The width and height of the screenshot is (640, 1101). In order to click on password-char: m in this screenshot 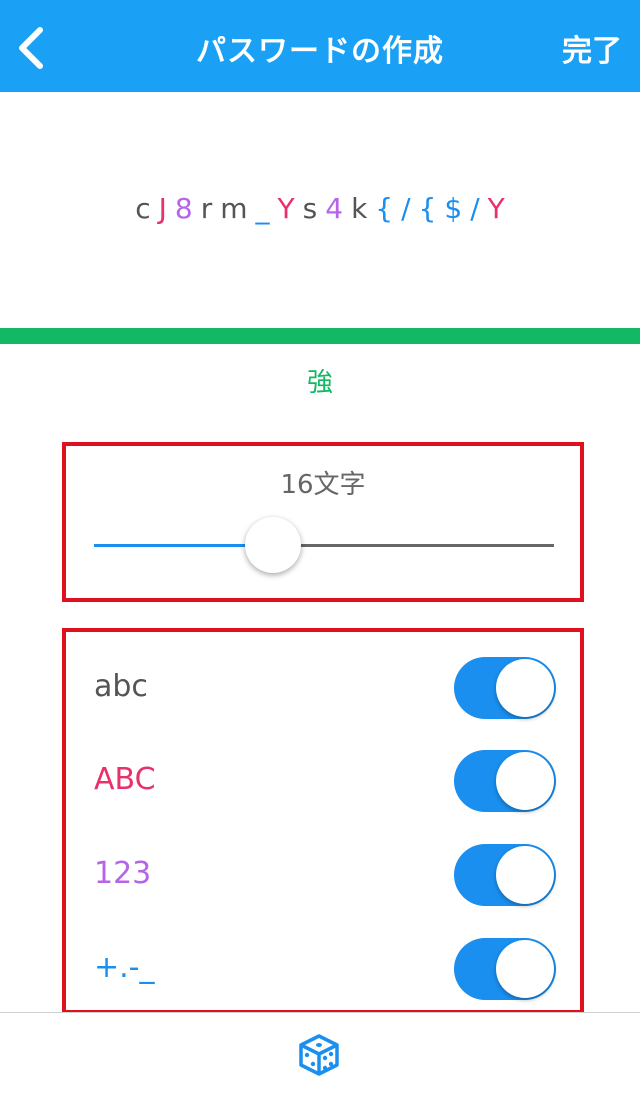, I will do `click(234, 208)`.